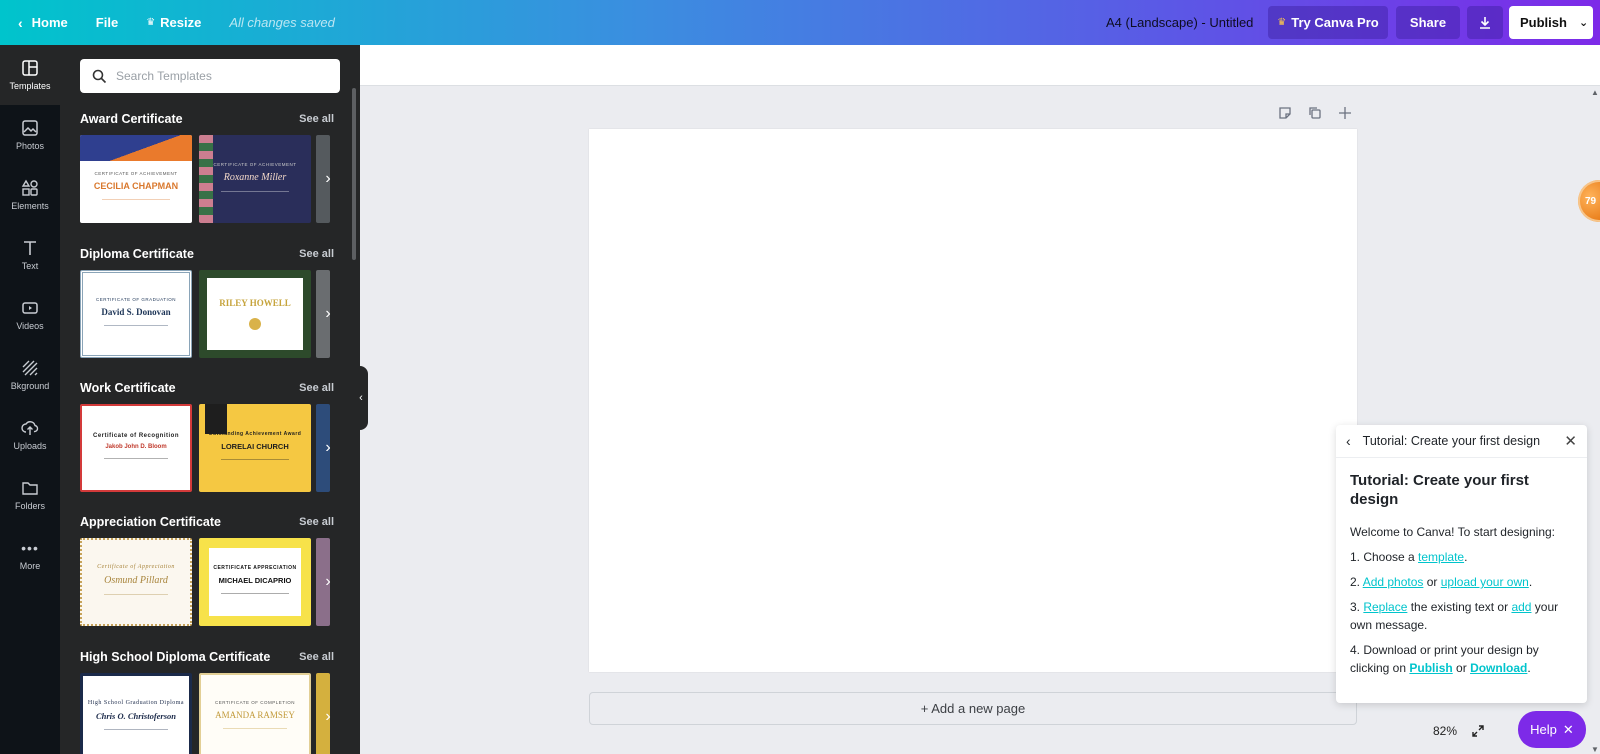 The width and height of the screenshot is (1600, 754). What do you see at coordinates (1439, 490) in the screenshot?
I see `tutorial-title: Tutorial: Create your first design` at bounding box center [1439, 490].